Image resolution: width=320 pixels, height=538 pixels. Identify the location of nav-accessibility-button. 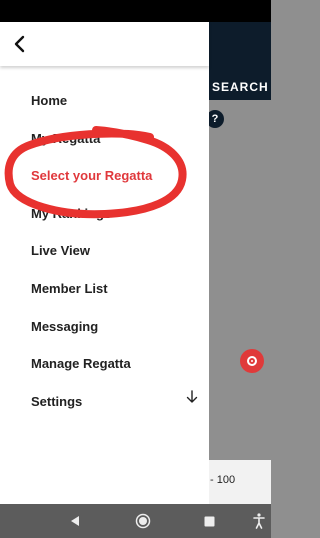
(259, 521).